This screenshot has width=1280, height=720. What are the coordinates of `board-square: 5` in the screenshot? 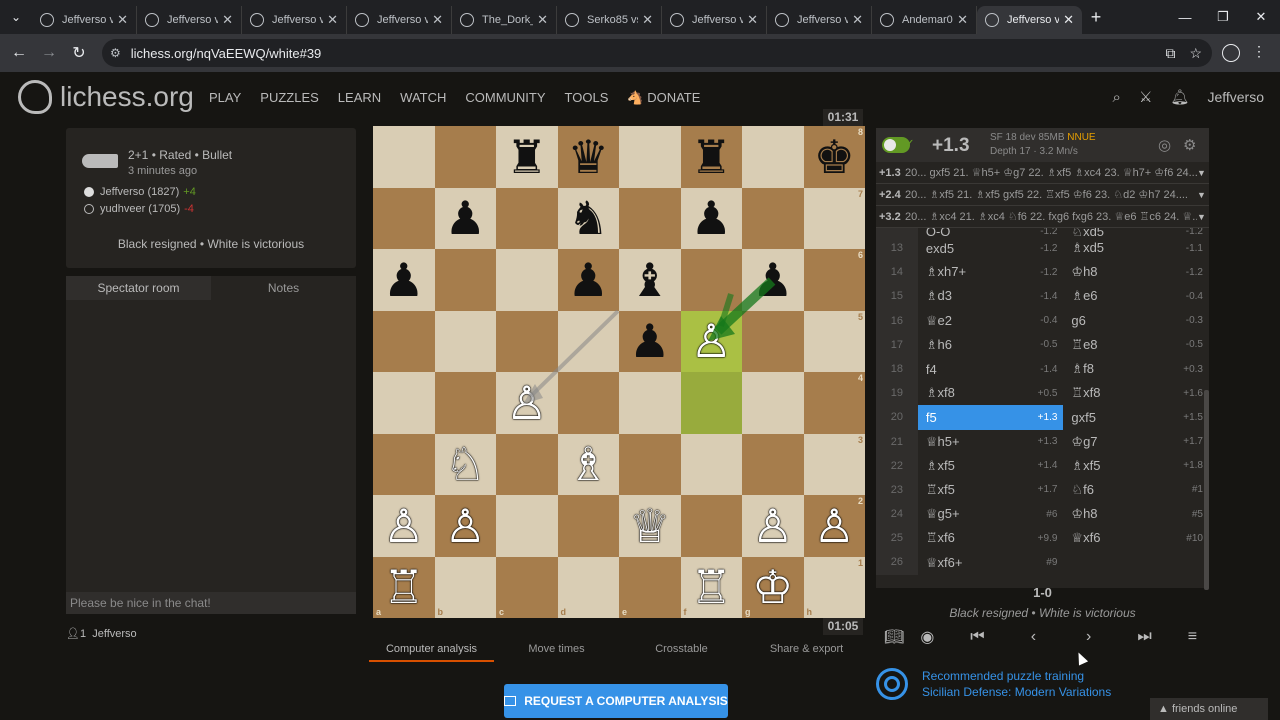 It's located at (834, 341).